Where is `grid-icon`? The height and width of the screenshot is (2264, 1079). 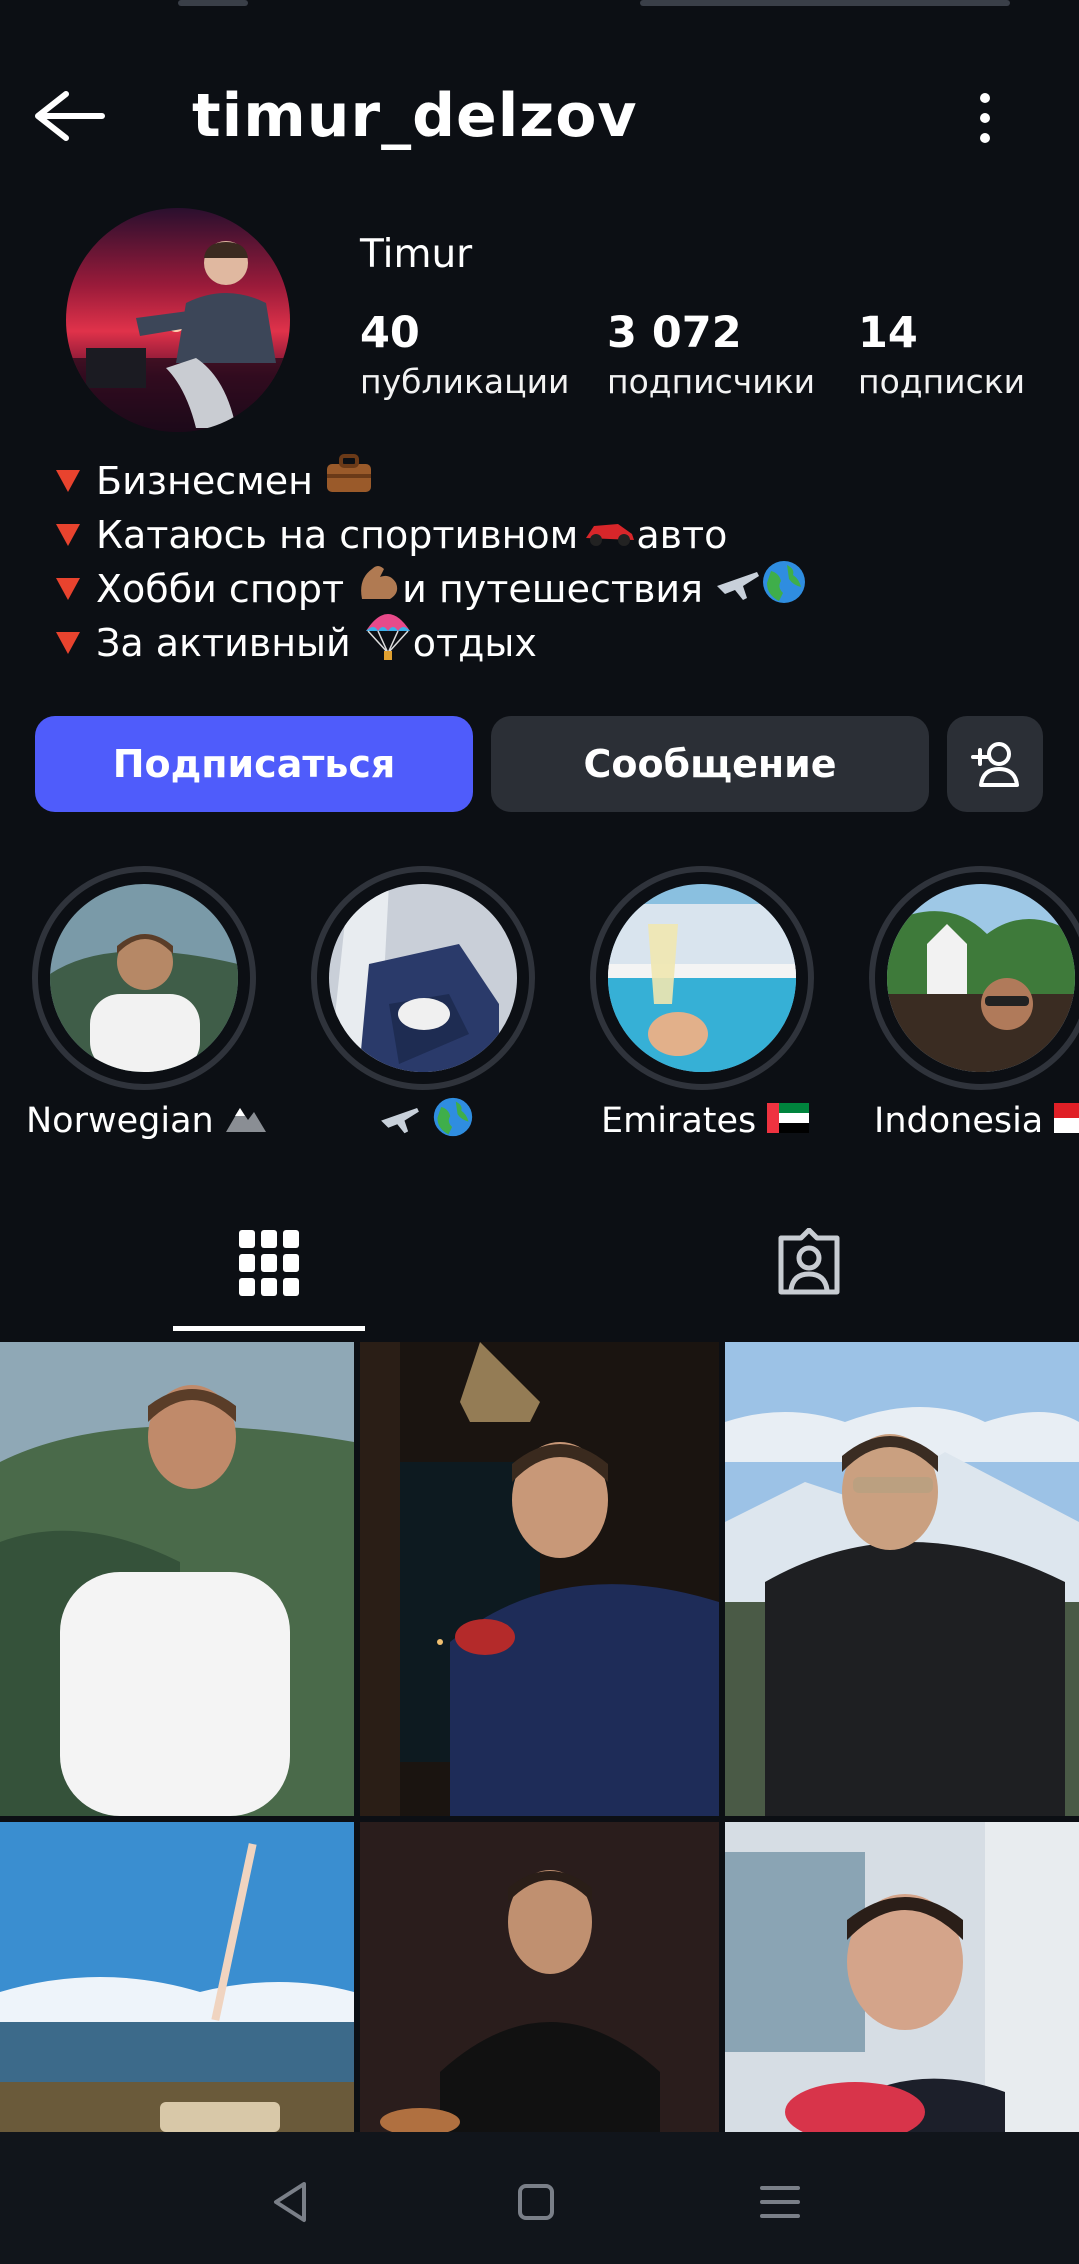
grid-icon is located at coordinates (269, 1263).